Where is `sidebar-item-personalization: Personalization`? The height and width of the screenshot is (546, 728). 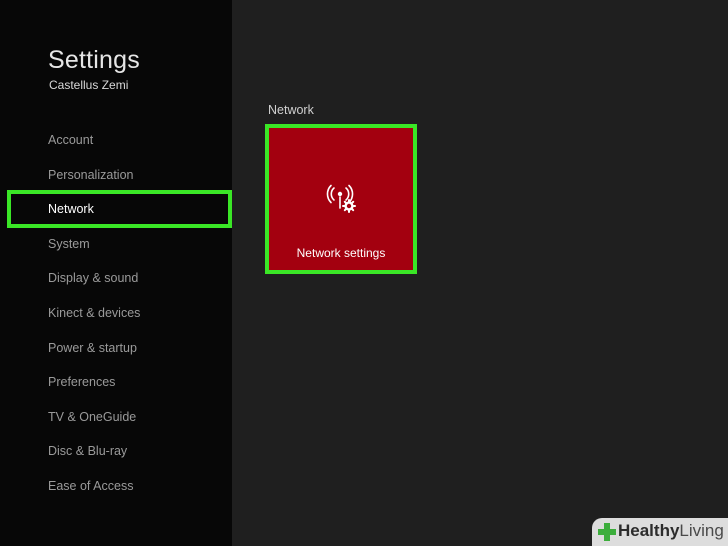 sidebar-item-personalization: Personalization is located at coordinates (116, 175).